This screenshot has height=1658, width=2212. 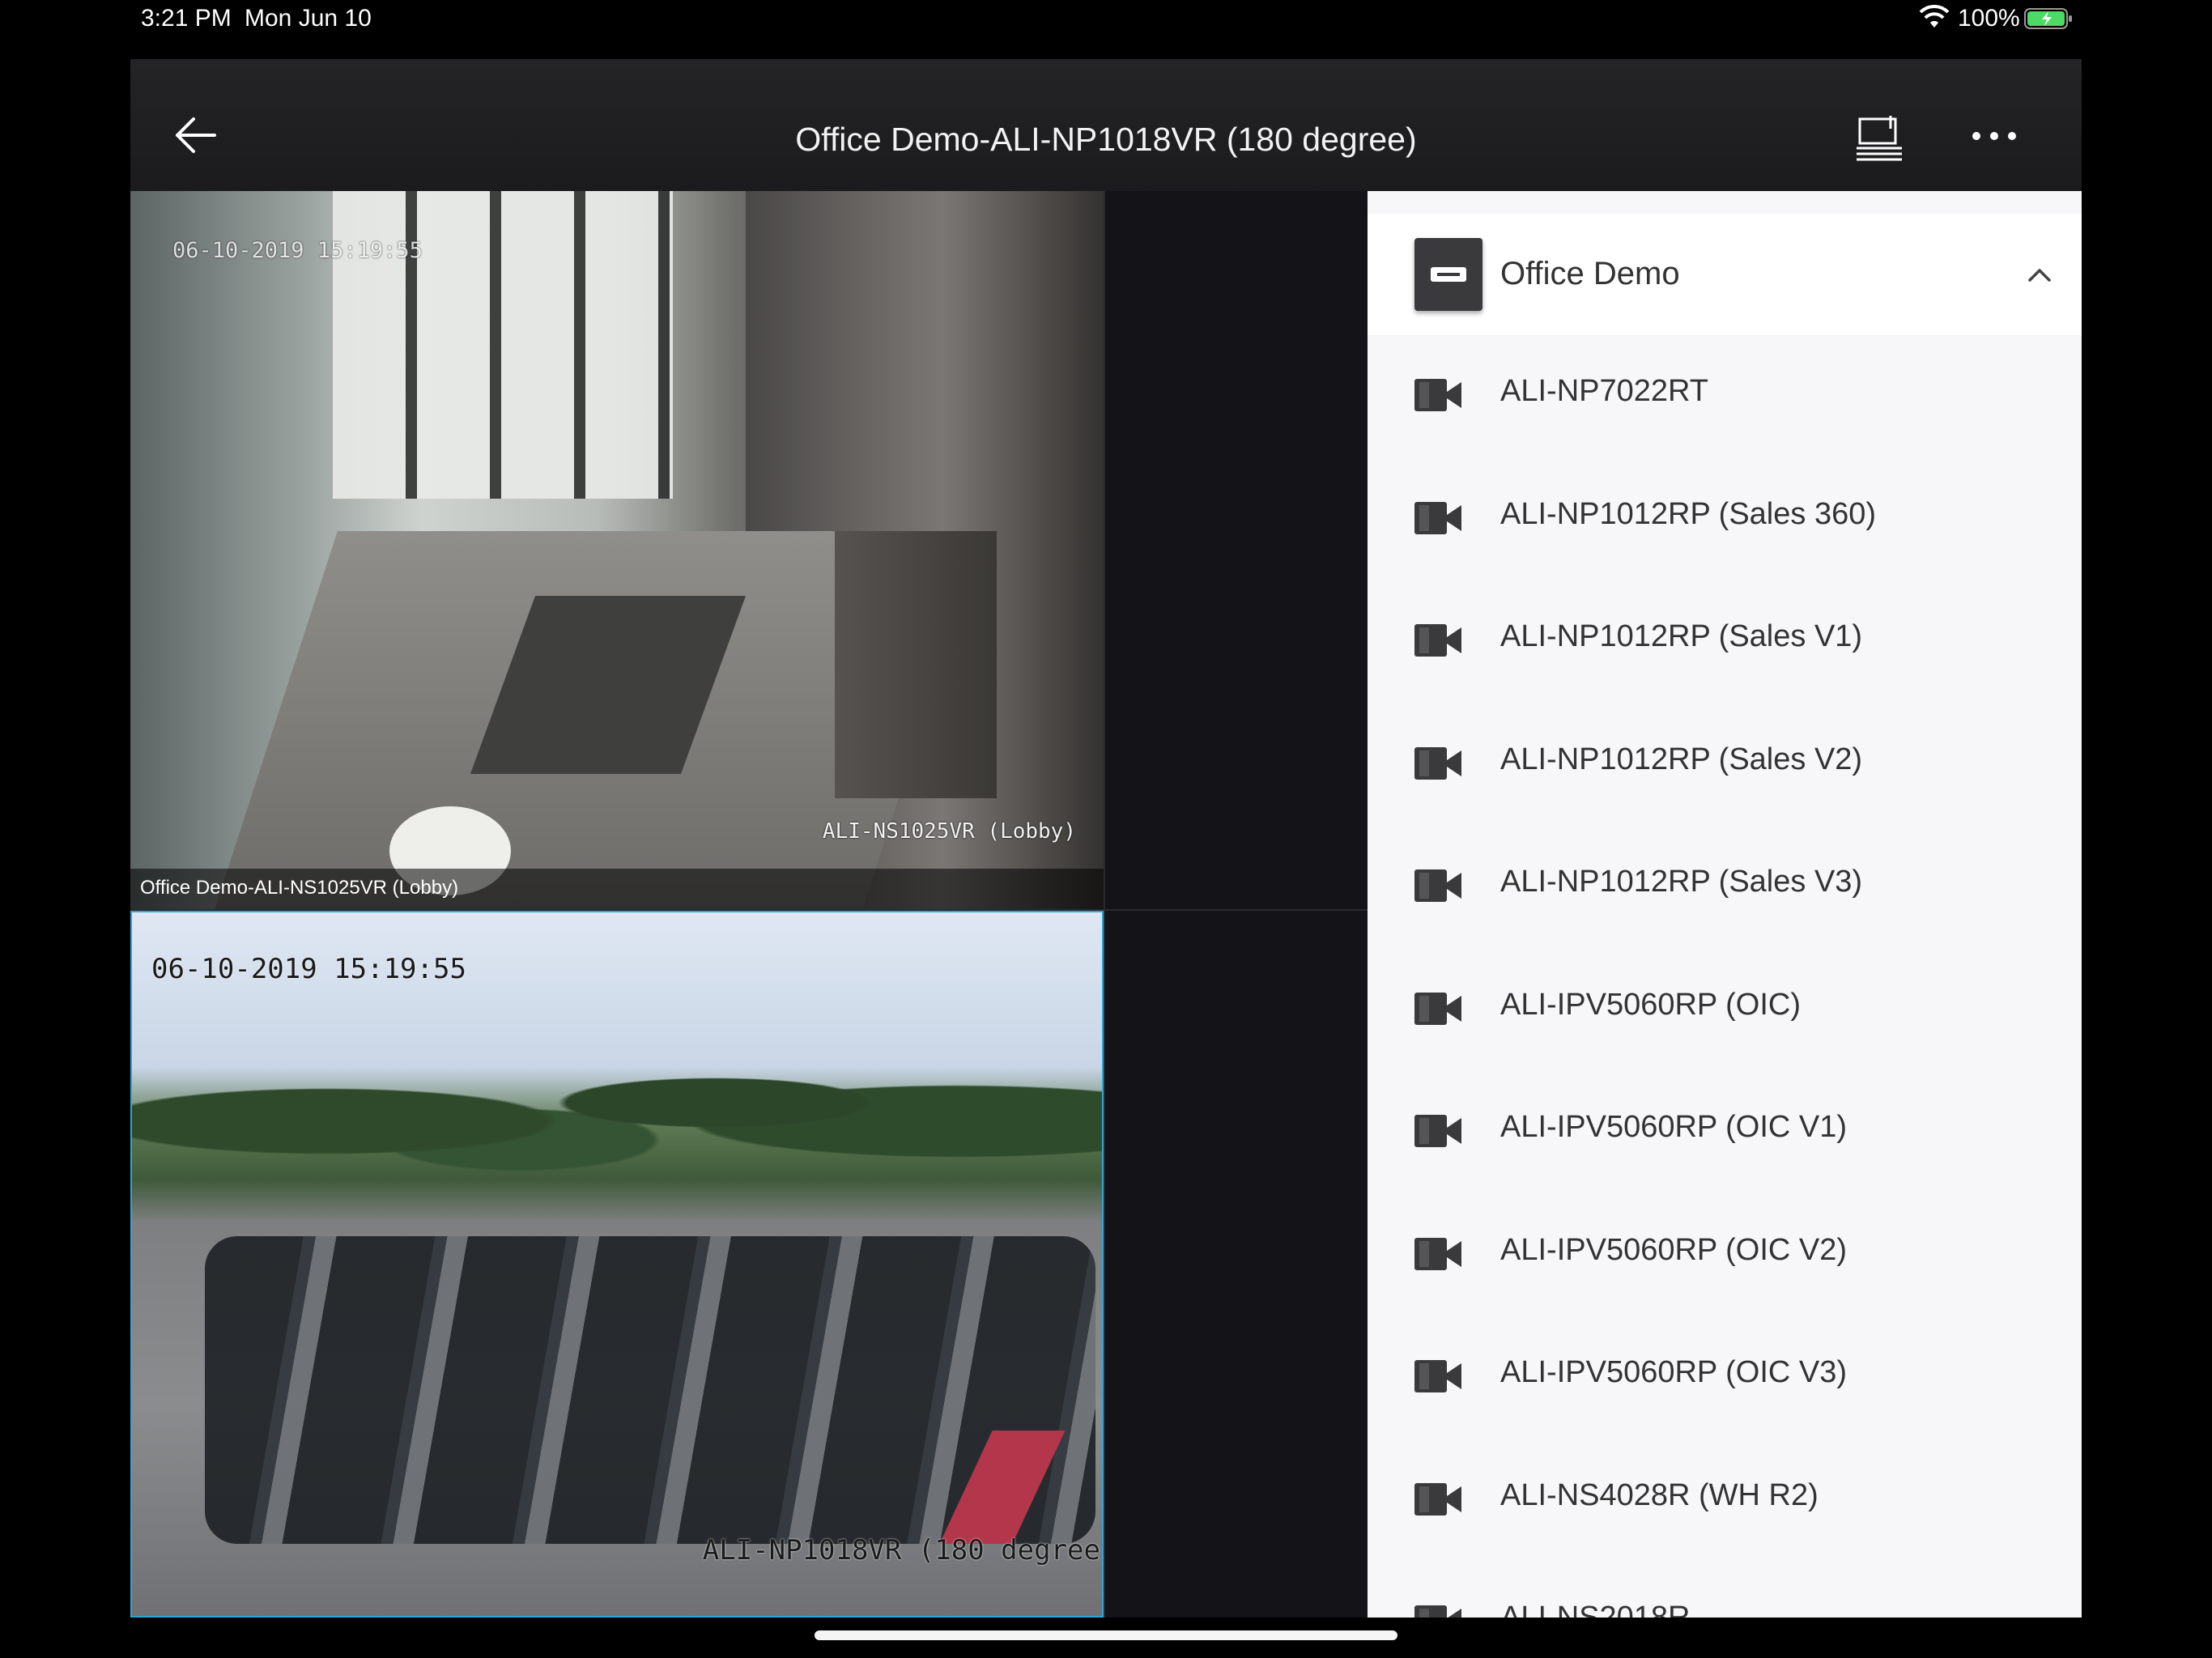 I want to click on camera-label: ALI-NP1012RP (Sales 360), so click(x=1688, y=513).